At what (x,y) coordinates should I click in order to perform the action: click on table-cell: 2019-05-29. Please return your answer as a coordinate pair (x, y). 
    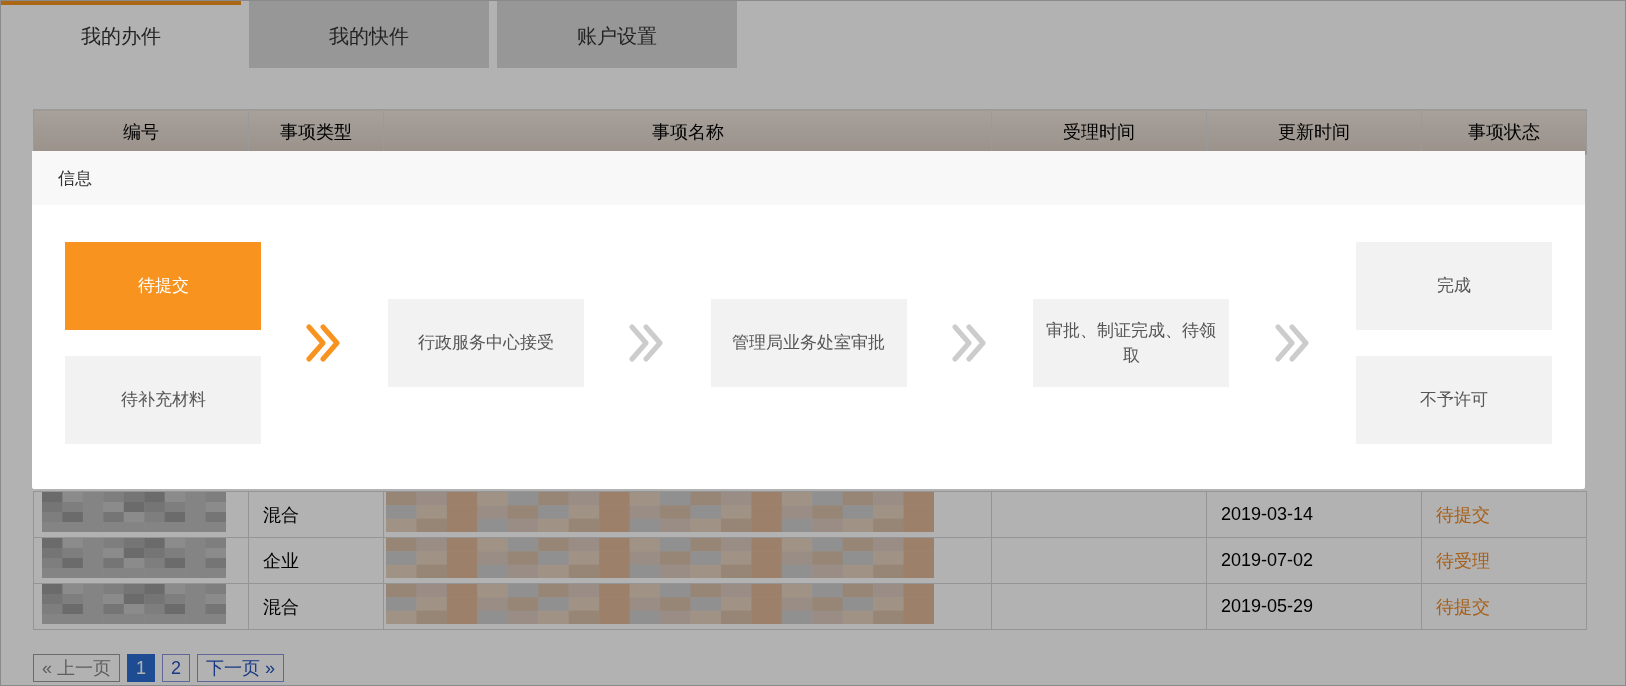
    Looking at the image, I should click on (1314, 606).